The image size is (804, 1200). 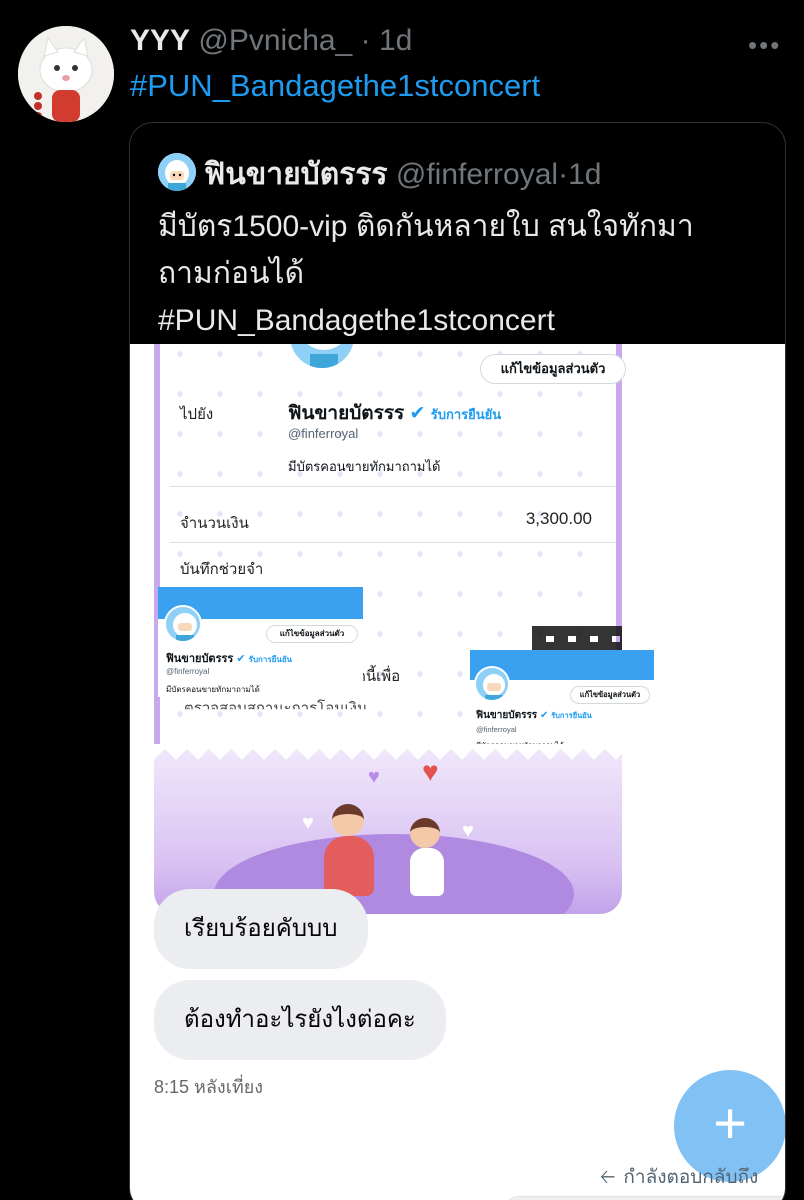 I want to click on chat-timestamp: 8:15 หลังเที่ยง, so click(x=209, y=1087).